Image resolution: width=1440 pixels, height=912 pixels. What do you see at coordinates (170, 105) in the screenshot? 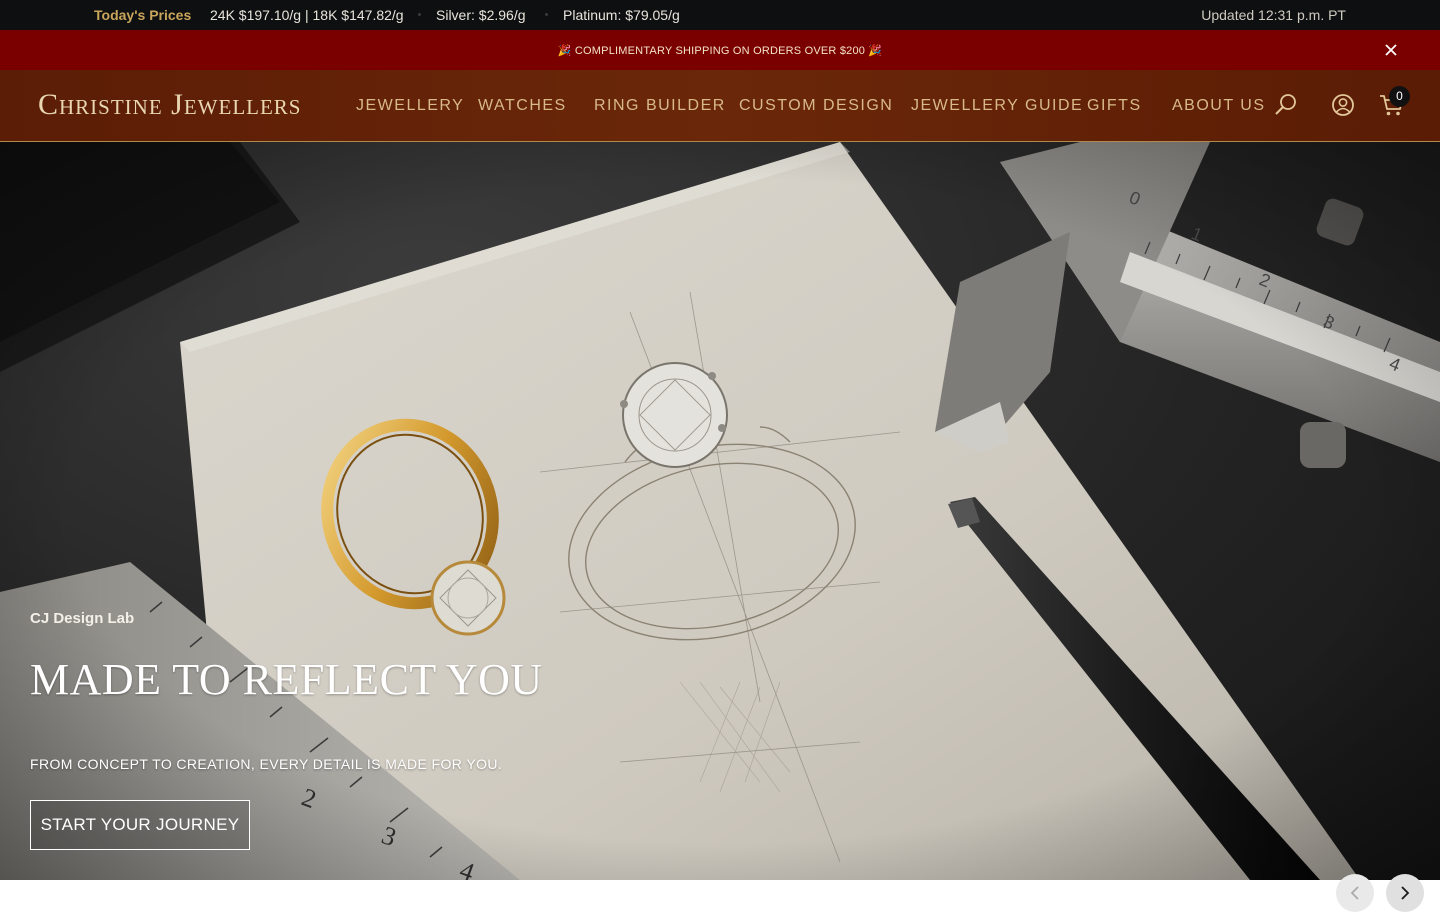
I see `site-logo: Christine Jewellers` at bounding box center [170, 105].